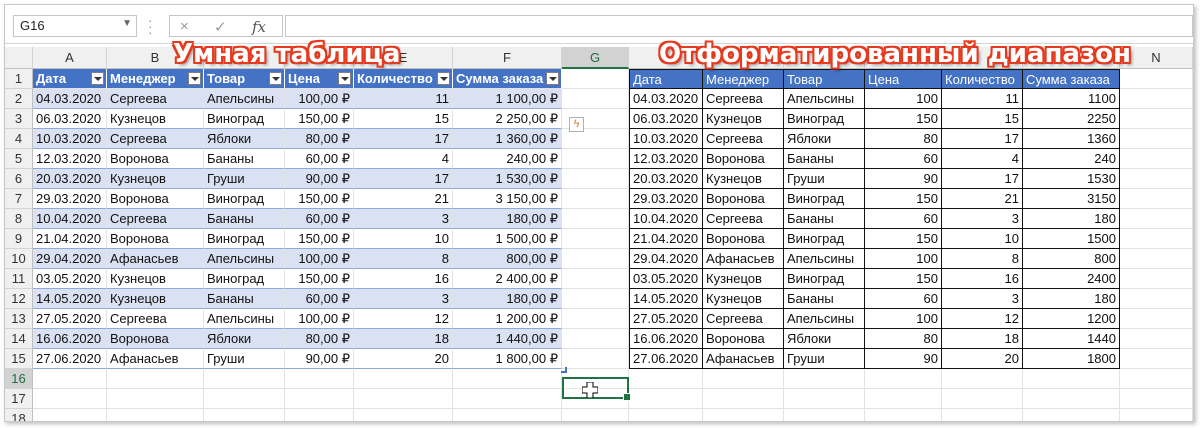 This screenshot has width=1200, height=428. I want to click on row-header-1: 1, so click(19, 79).